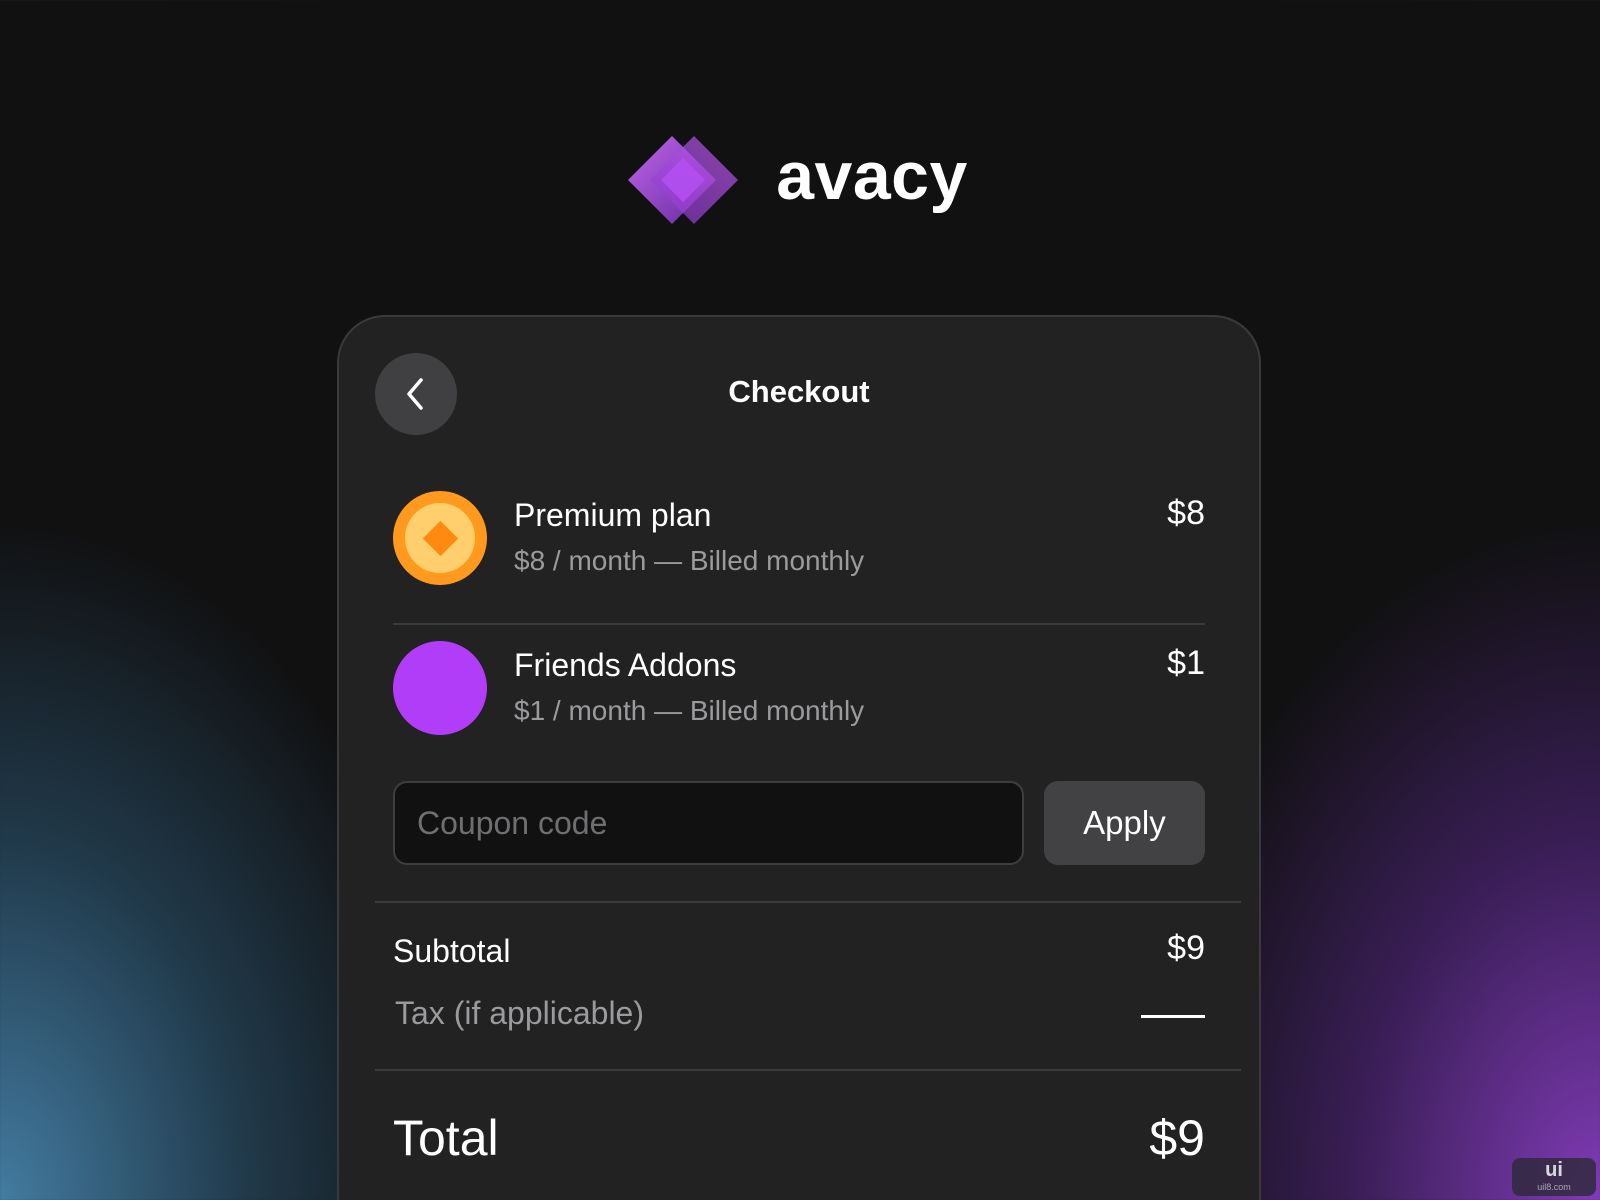 The image size is (1600, 1200). I want to click on friends-addons-icon, so click(440, 688).